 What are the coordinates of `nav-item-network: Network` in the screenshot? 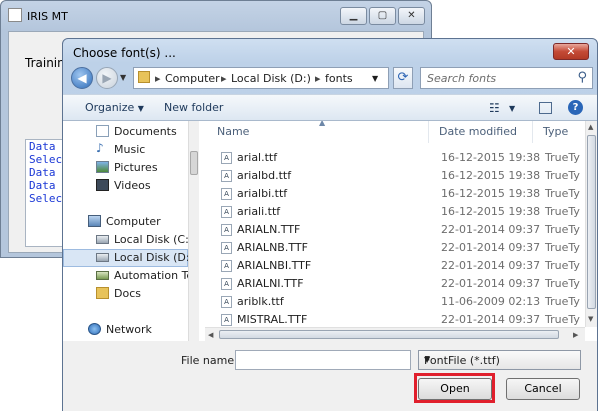 It's located at (125, 330).